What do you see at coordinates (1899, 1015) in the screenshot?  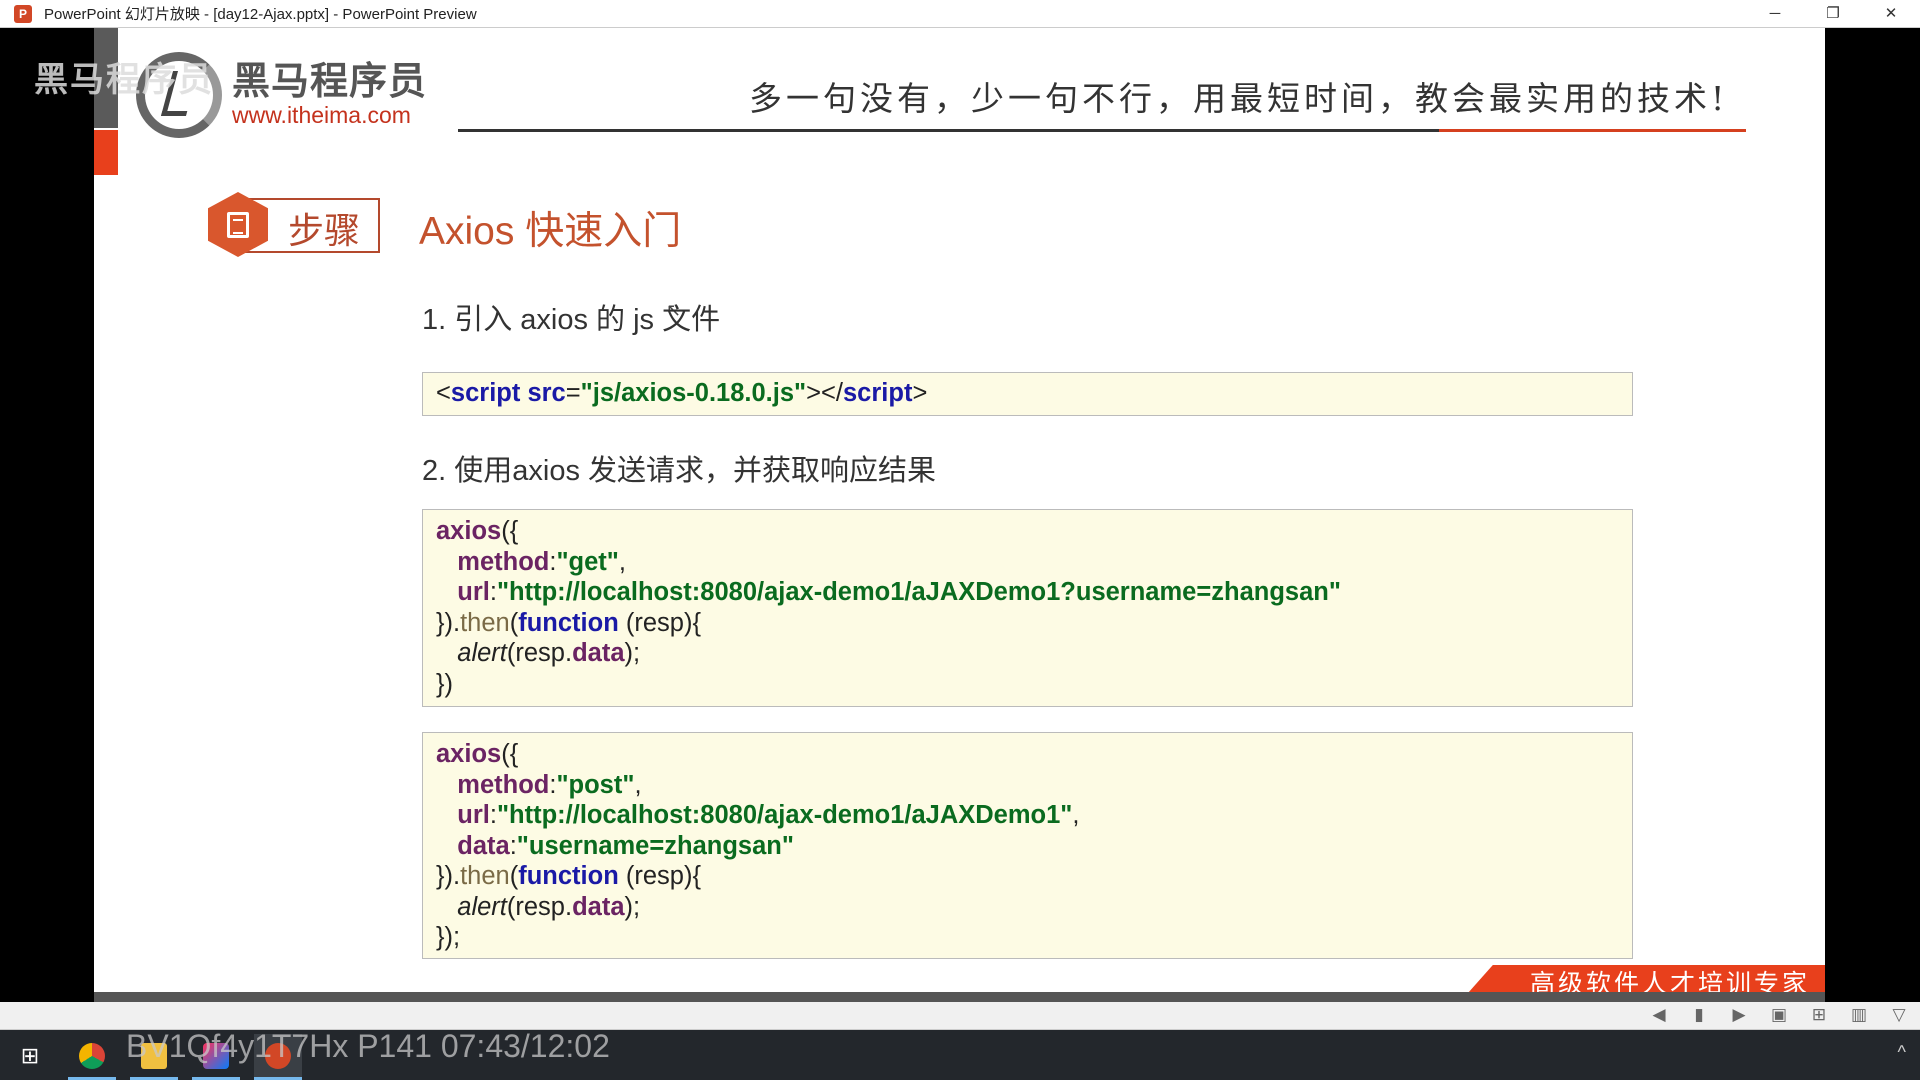 I see `slideshow-view-button: ▽` at bounding box center [1899, 1015].